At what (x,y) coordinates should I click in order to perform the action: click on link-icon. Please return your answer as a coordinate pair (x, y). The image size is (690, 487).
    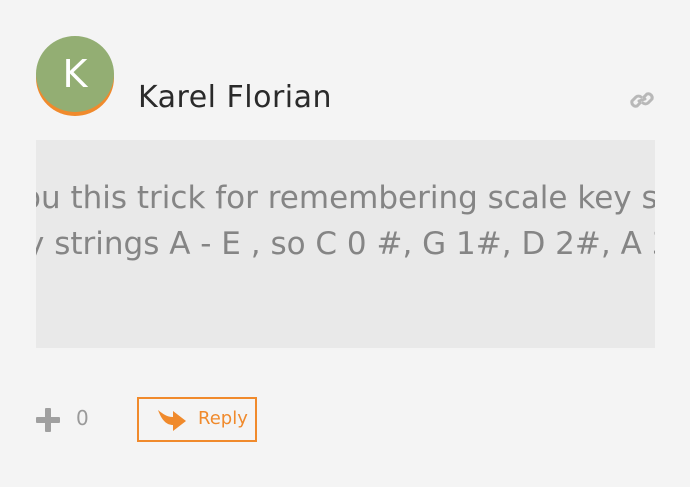
    Looking at the image, I should click on (642, 100).